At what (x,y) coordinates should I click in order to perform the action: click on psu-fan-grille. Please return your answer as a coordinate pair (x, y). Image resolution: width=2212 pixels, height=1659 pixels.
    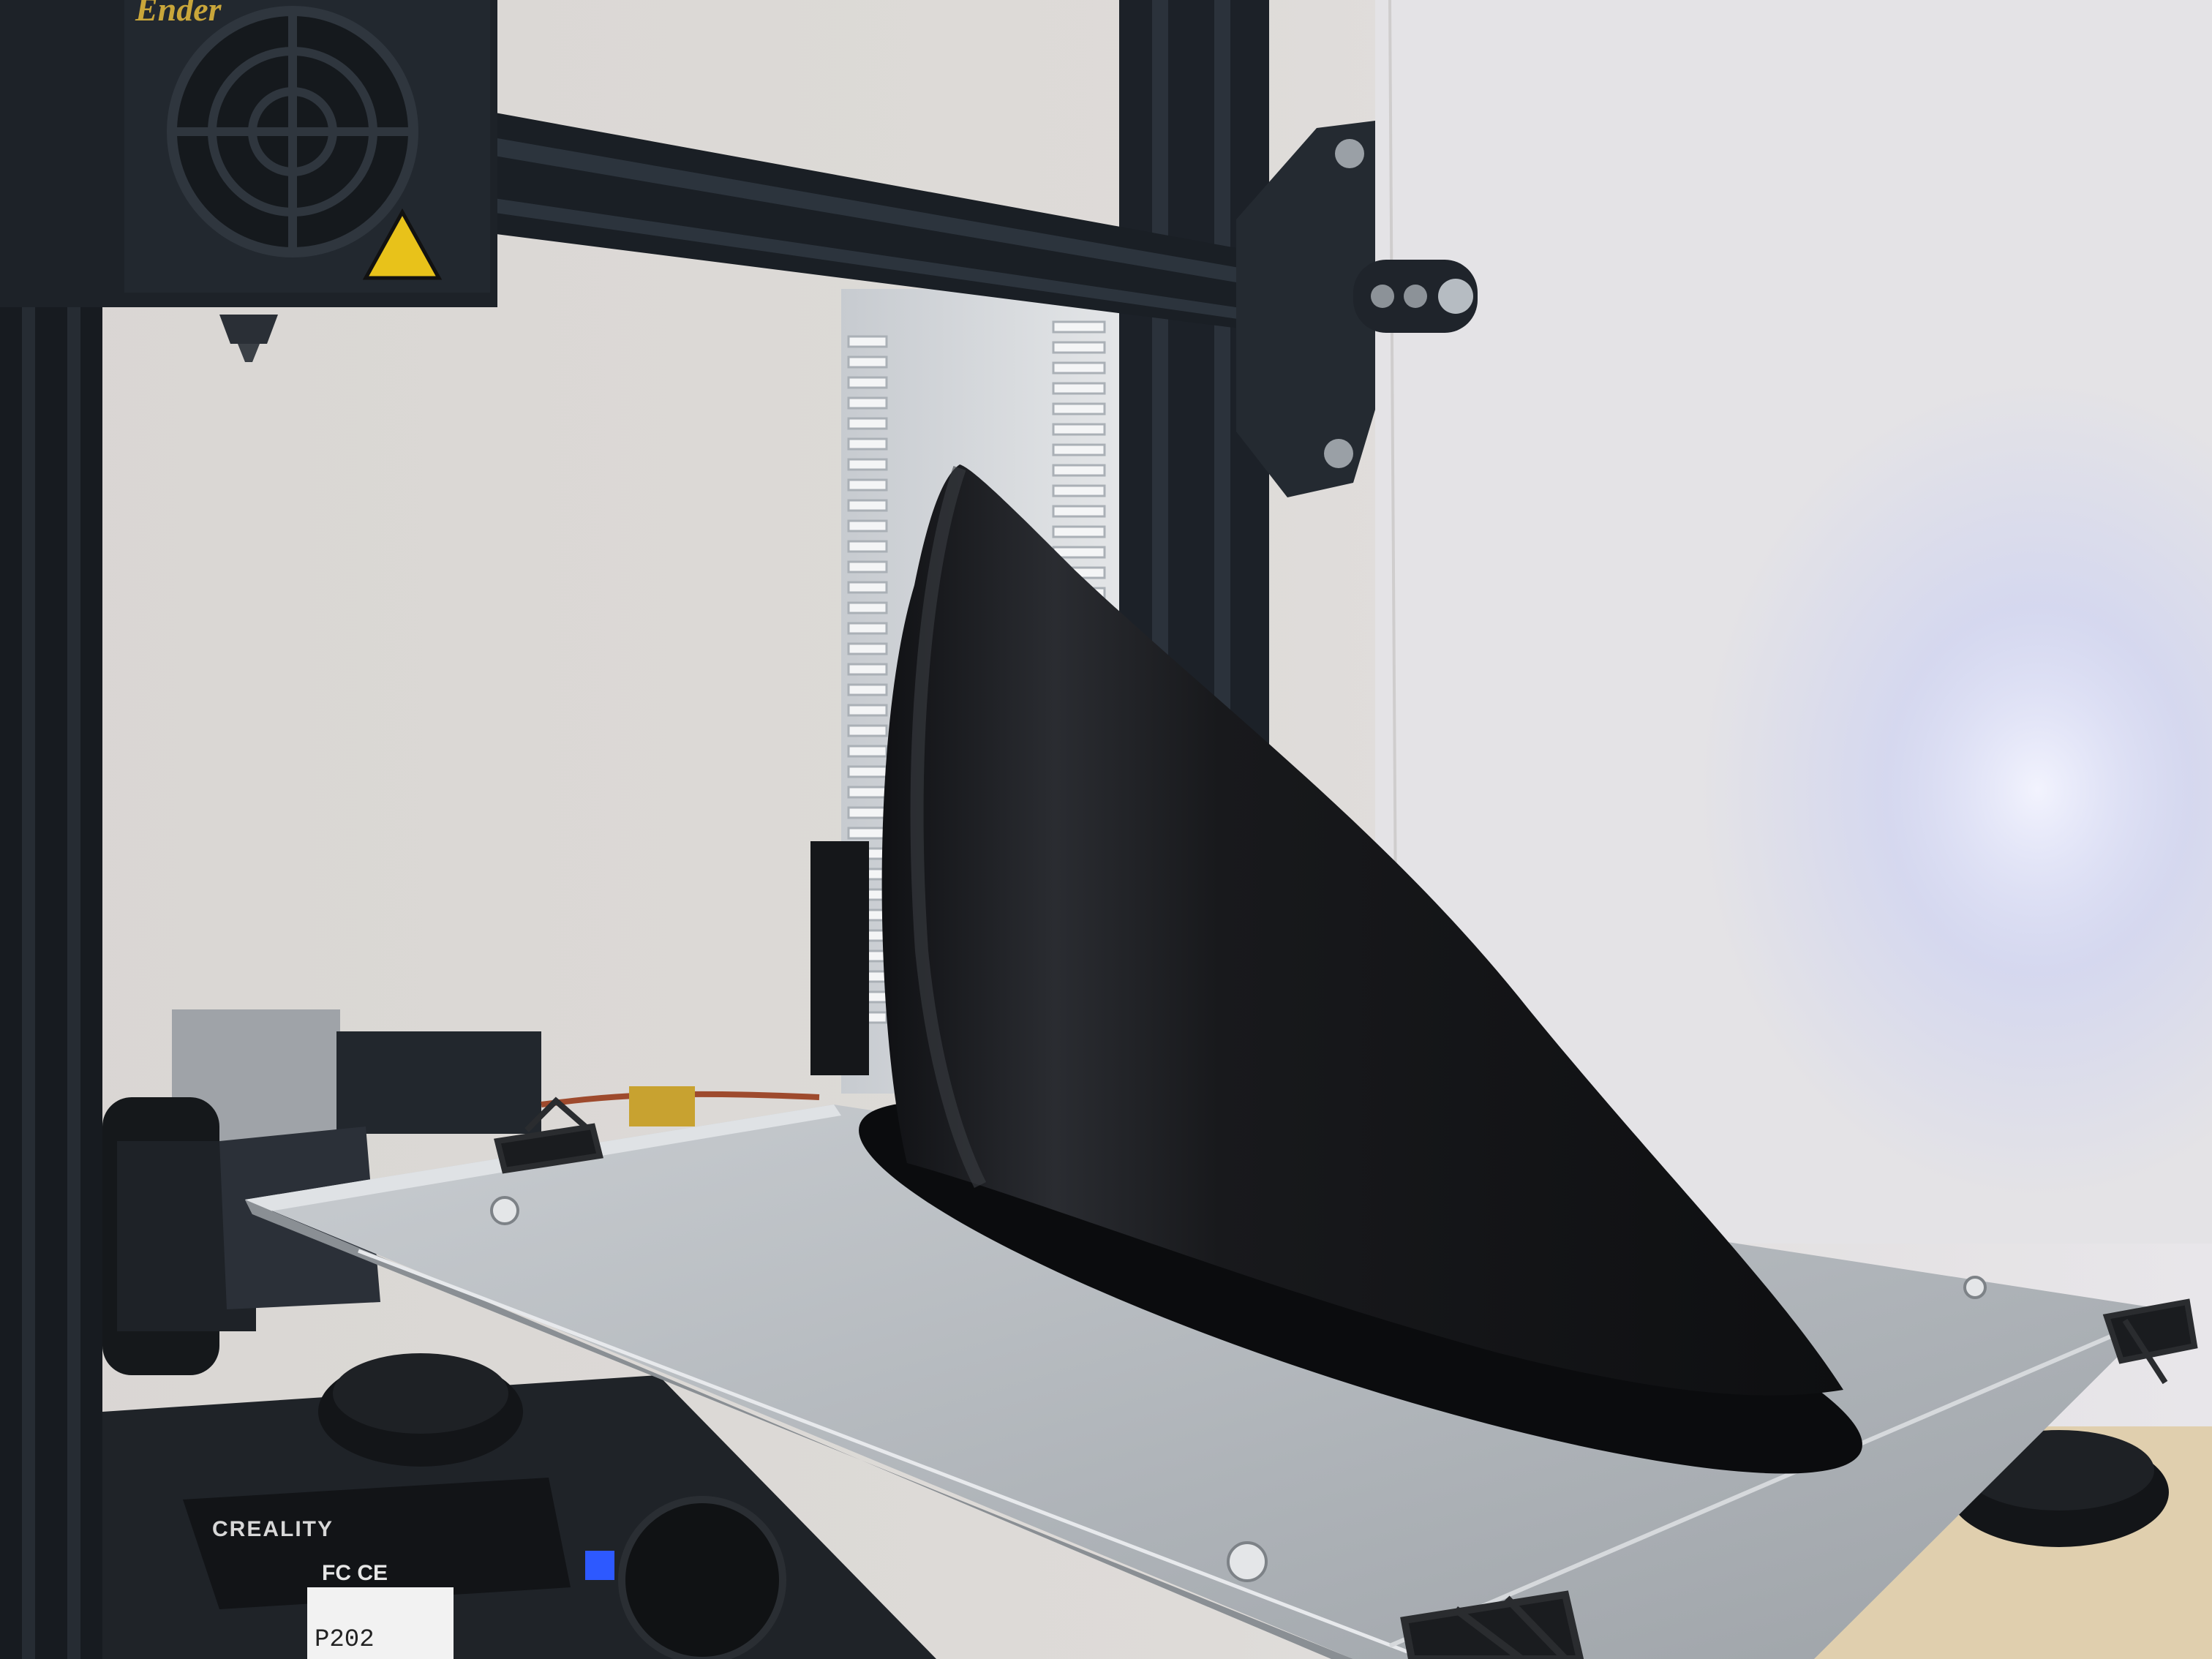
    Looking at the image, I should click on (702, 1577).